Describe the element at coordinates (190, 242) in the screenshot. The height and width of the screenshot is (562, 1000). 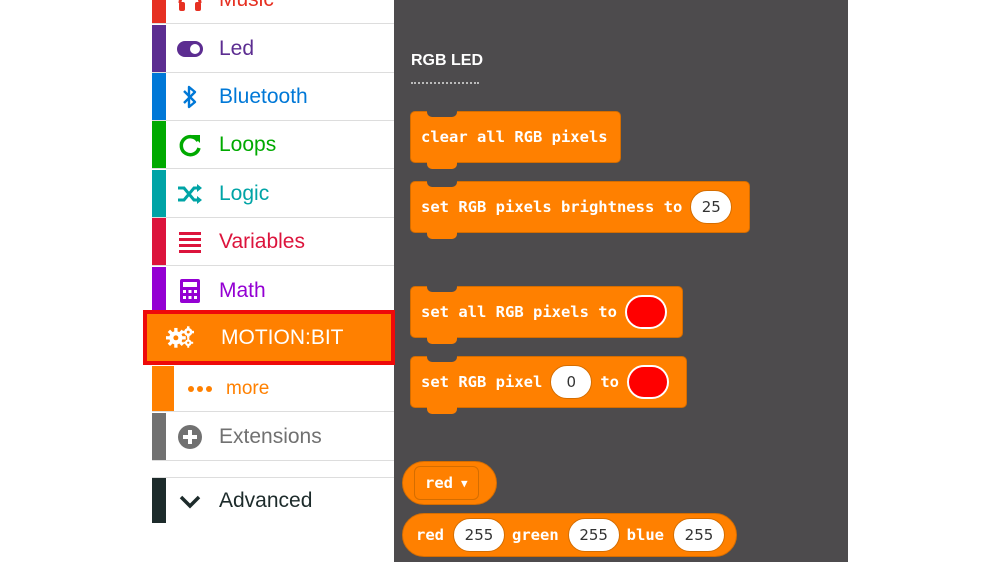
I see `list-lines-icon` at that location.